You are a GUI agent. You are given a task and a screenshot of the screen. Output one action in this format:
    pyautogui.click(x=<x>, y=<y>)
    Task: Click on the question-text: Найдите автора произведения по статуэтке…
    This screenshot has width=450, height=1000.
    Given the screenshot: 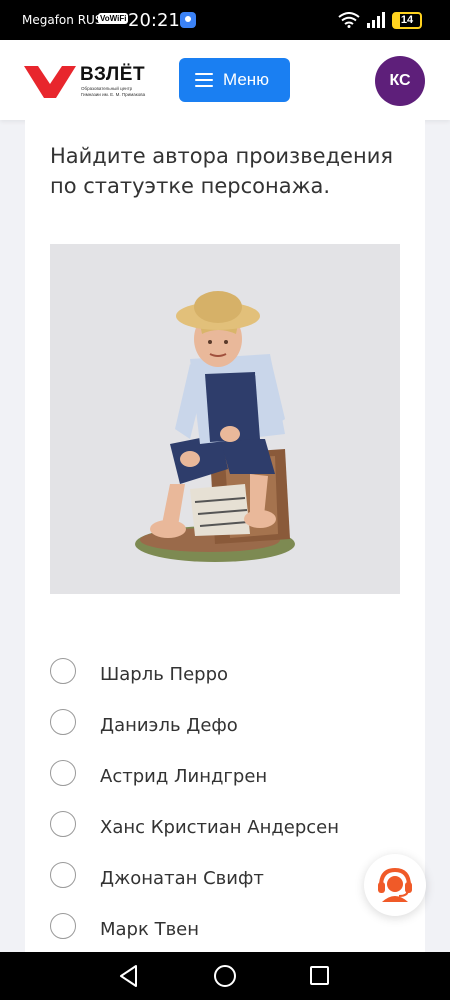 What is the action you would take?
    pyautogui.click(x=221, y=171)
    